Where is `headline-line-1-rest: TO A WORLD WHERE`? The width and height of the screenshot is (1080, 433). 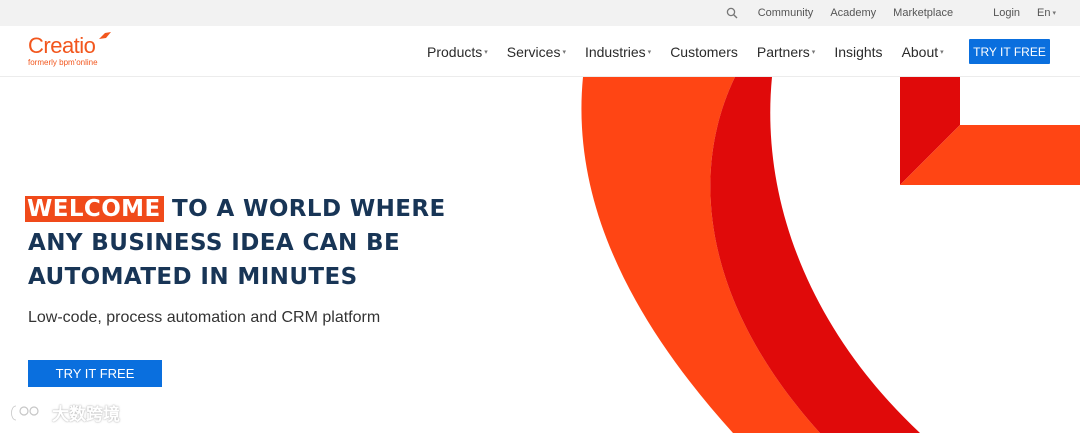 headline-line-1-rest: TO A WORLD WHERE is located at coordinates (309, 209).